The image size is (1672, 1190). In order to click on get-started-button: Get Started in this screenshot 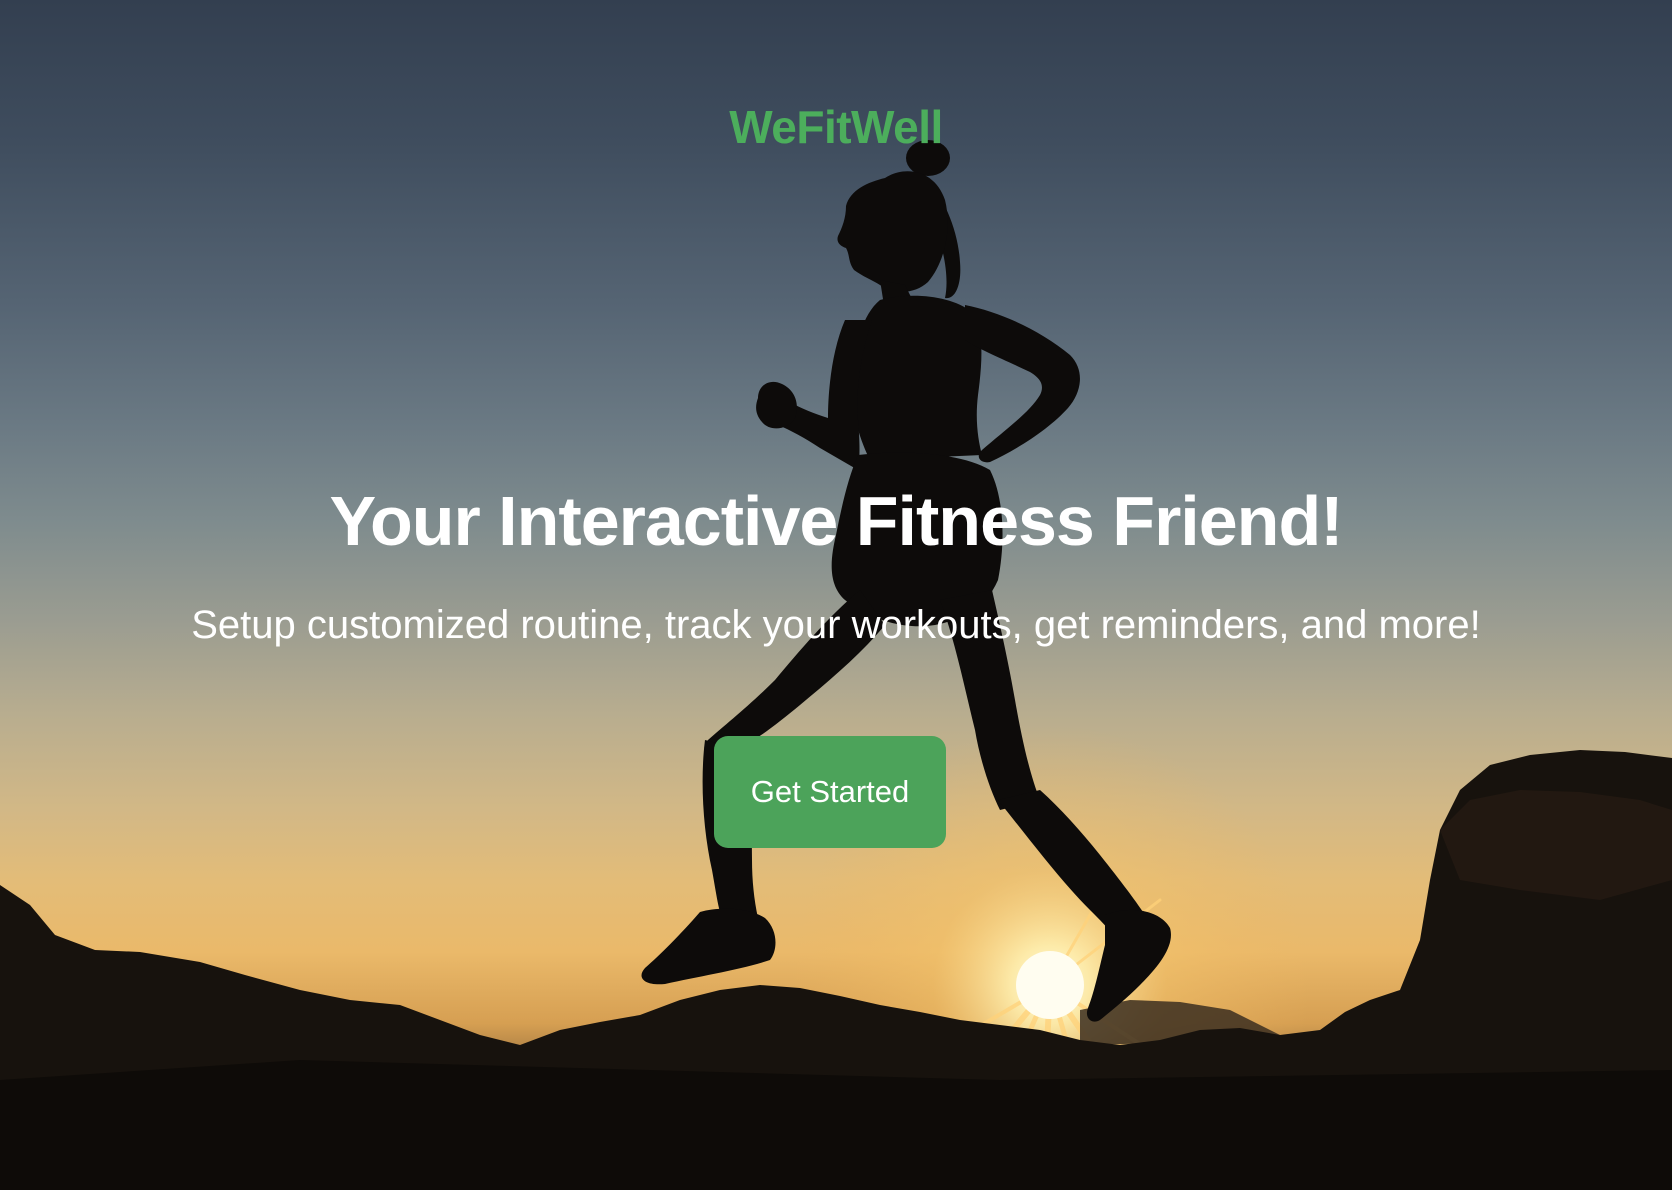, I will do `click(830, 792)`.